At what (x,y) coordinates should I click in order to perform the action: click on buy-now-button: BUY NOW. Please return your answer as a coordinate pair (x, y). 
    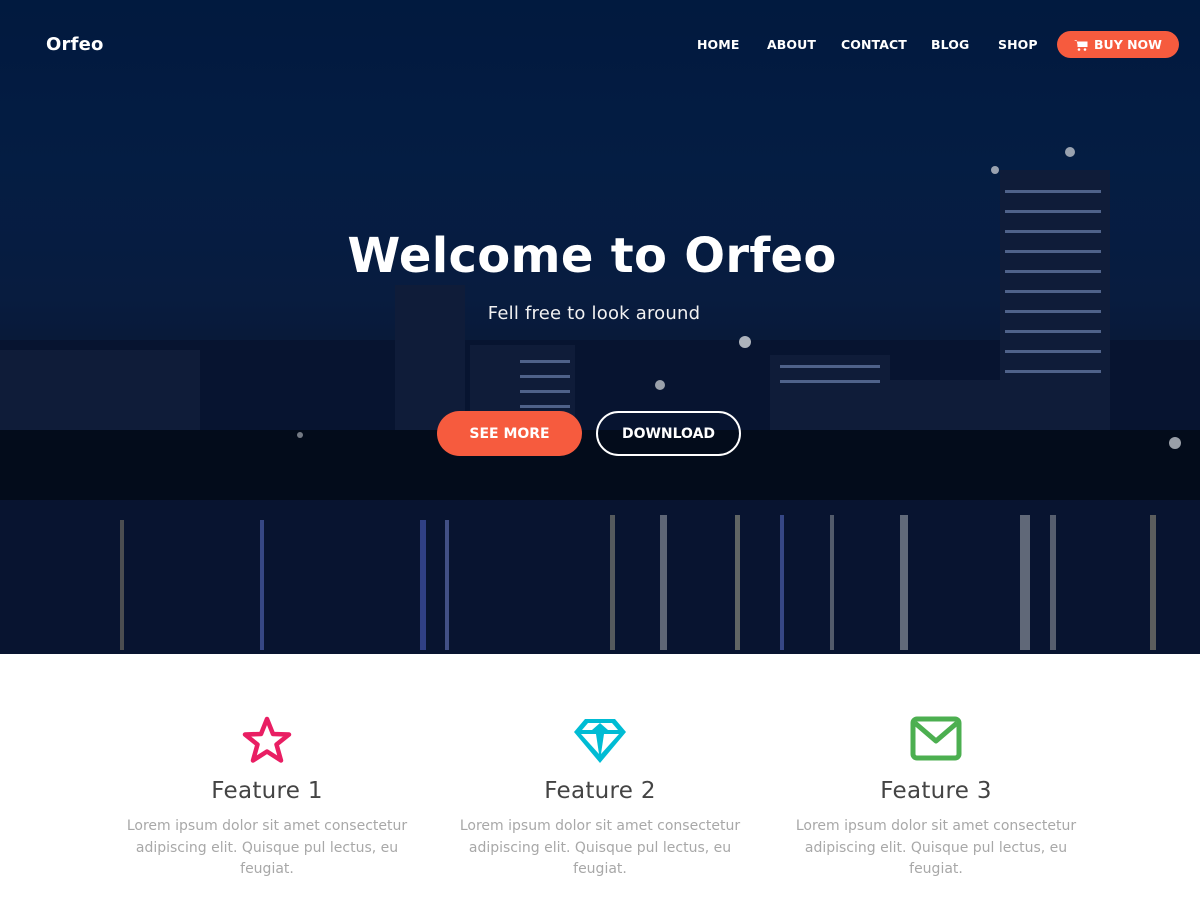
    Looking at the image, I should click on (1118, 44).